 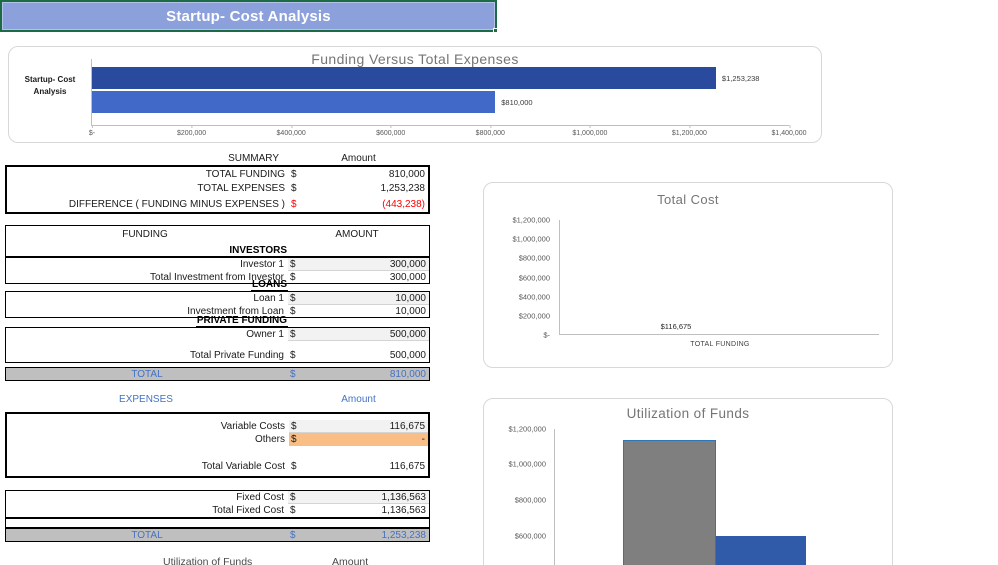 What do you see at coordinates (146, 399) in the screenshot?
I see `expenses-header-label: EXPENSES` at bounding box center [146, 399].